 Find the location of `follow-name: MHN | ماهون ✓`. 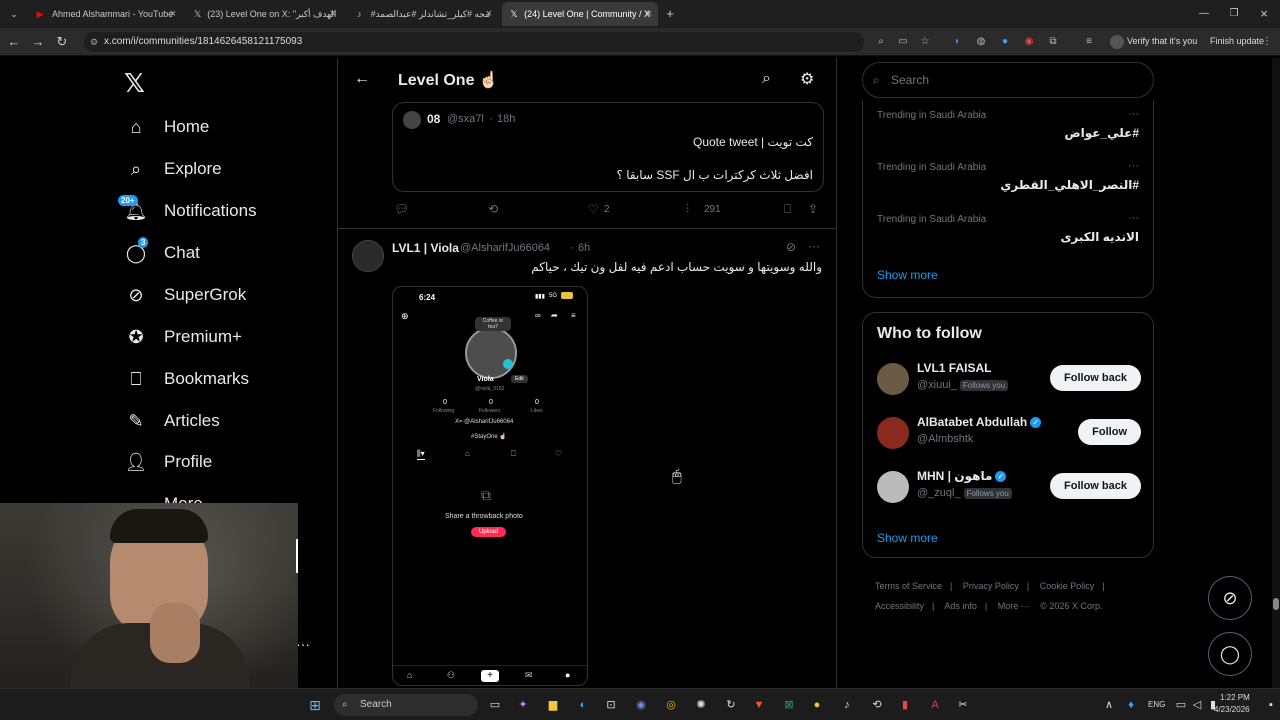

follow-name: MHN | ماهون ✓ is located at coordinates (962, 476).